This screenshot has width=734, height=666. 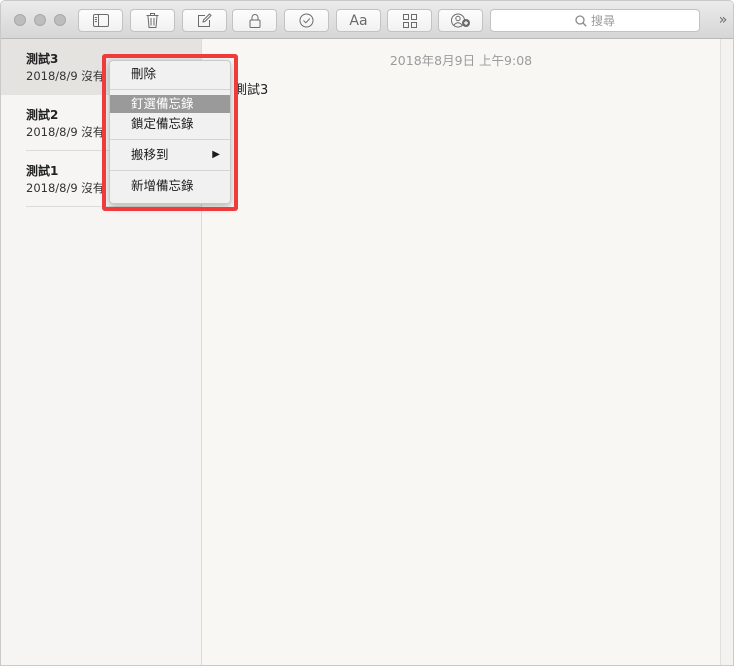 I want to click on attachments-browser-button, so click(x=409, y=20).